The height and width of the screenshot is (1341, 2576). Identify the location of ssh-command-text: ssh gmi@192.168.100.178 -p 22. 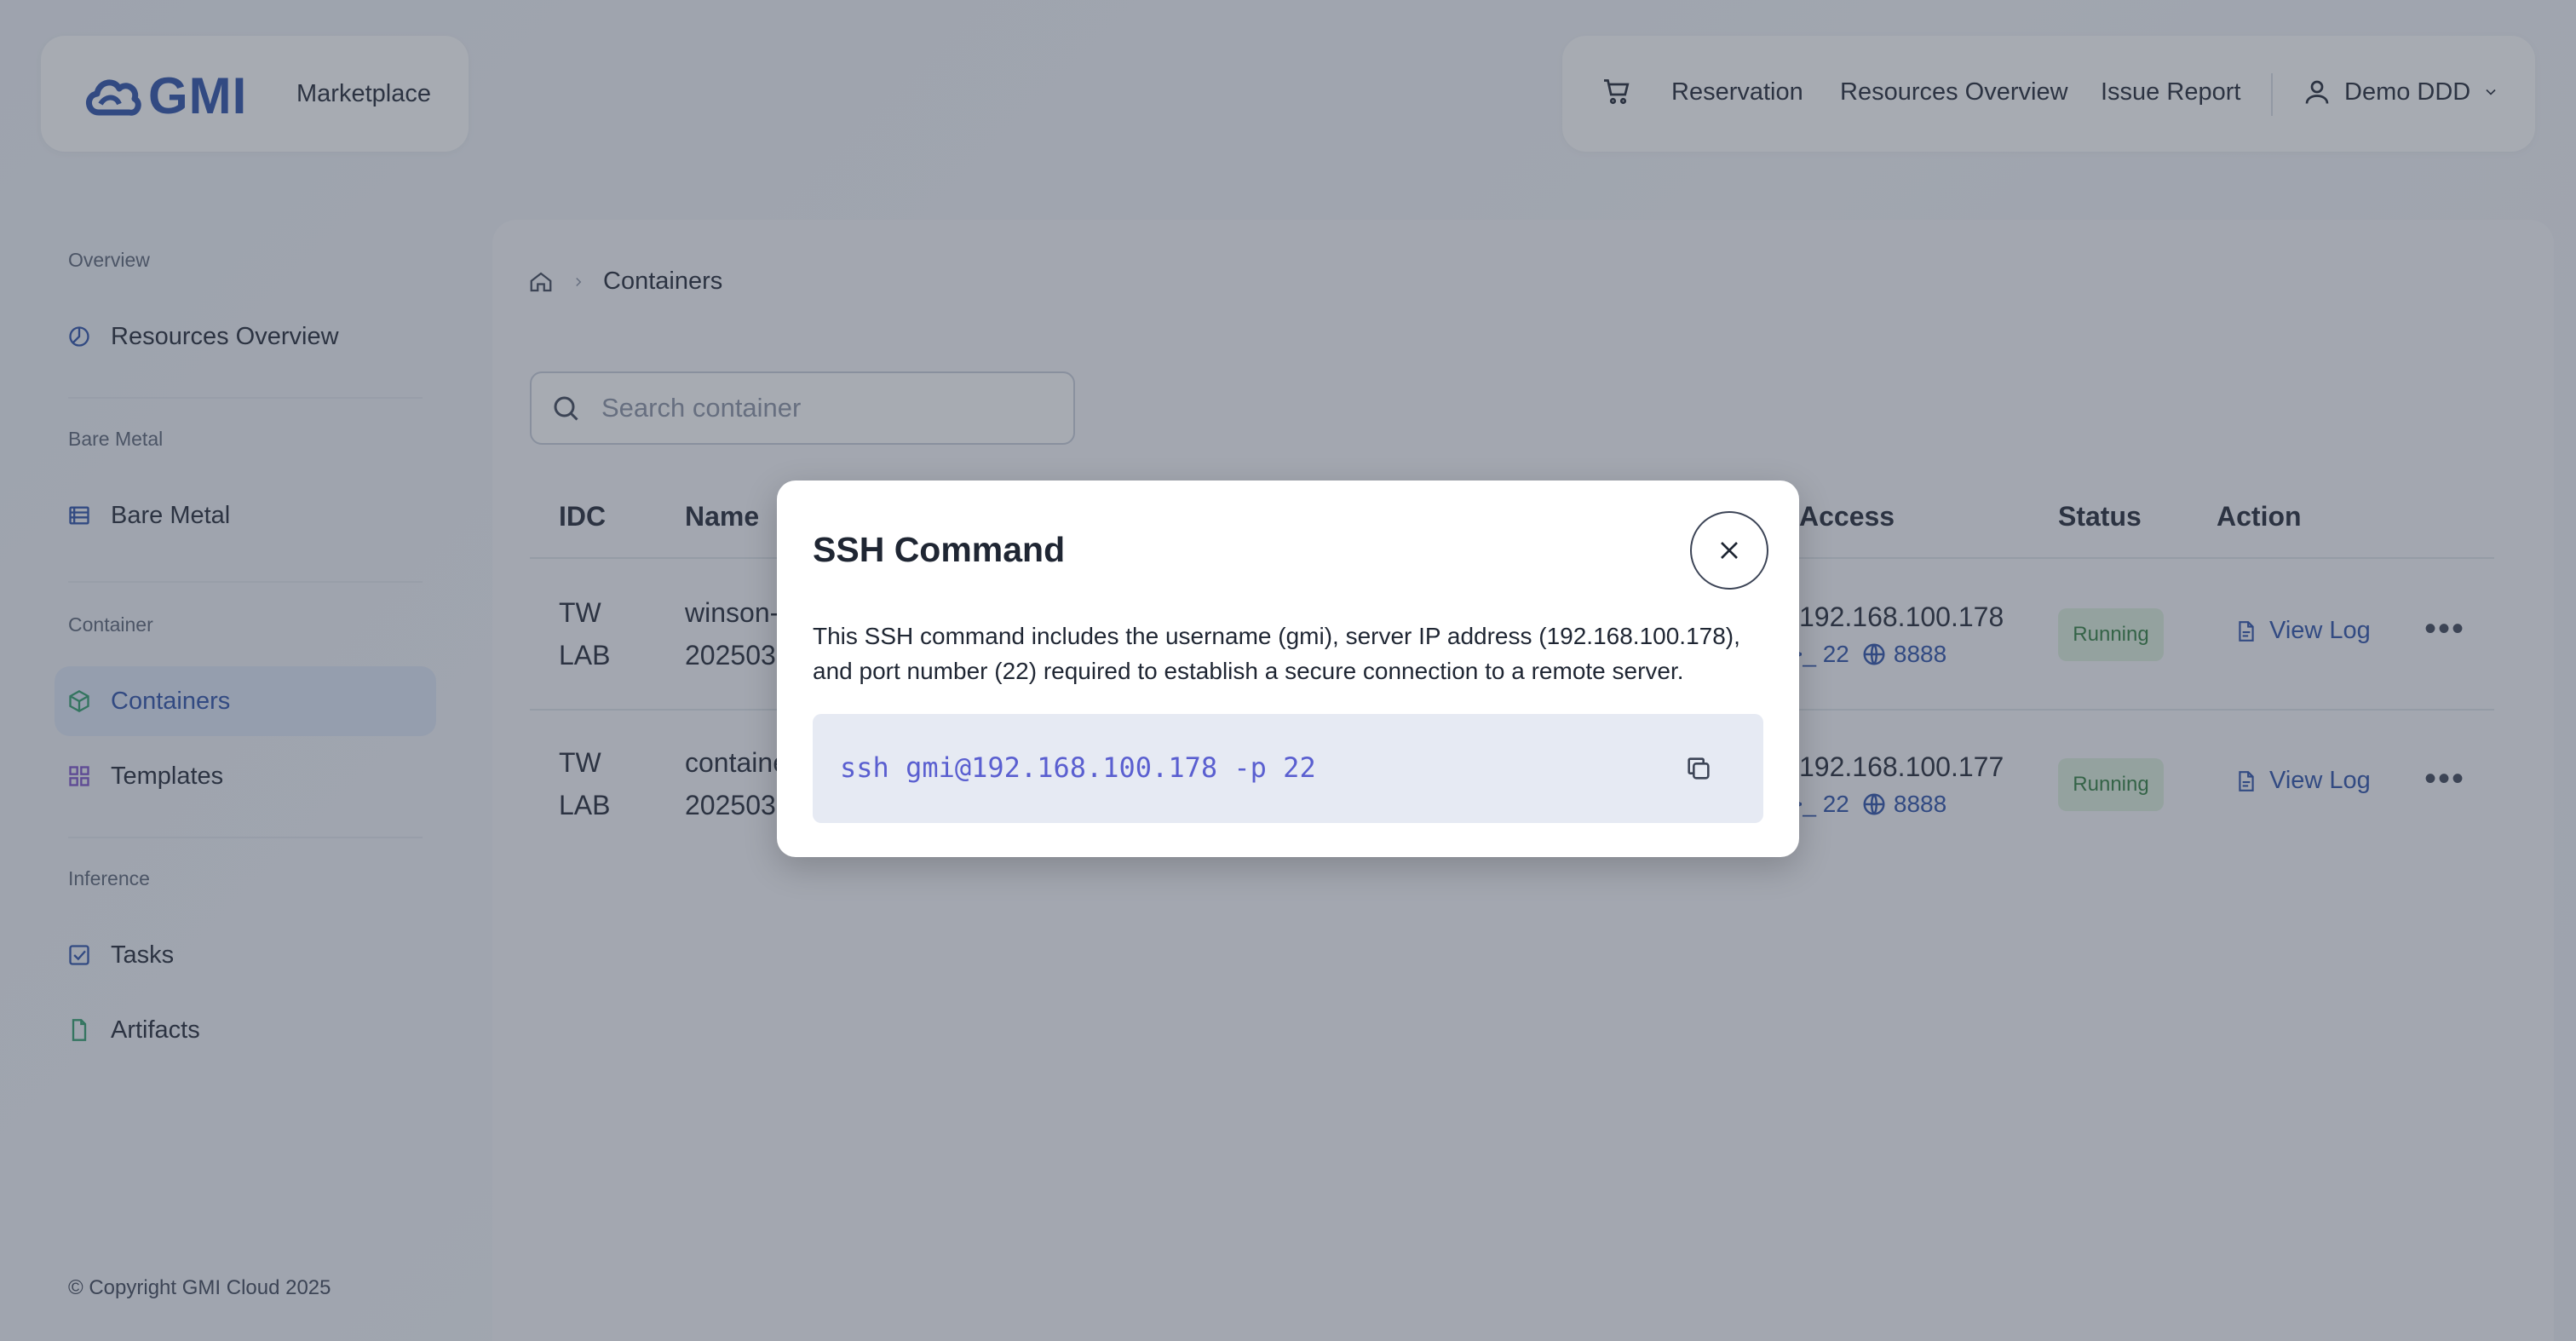
(1078, 768).